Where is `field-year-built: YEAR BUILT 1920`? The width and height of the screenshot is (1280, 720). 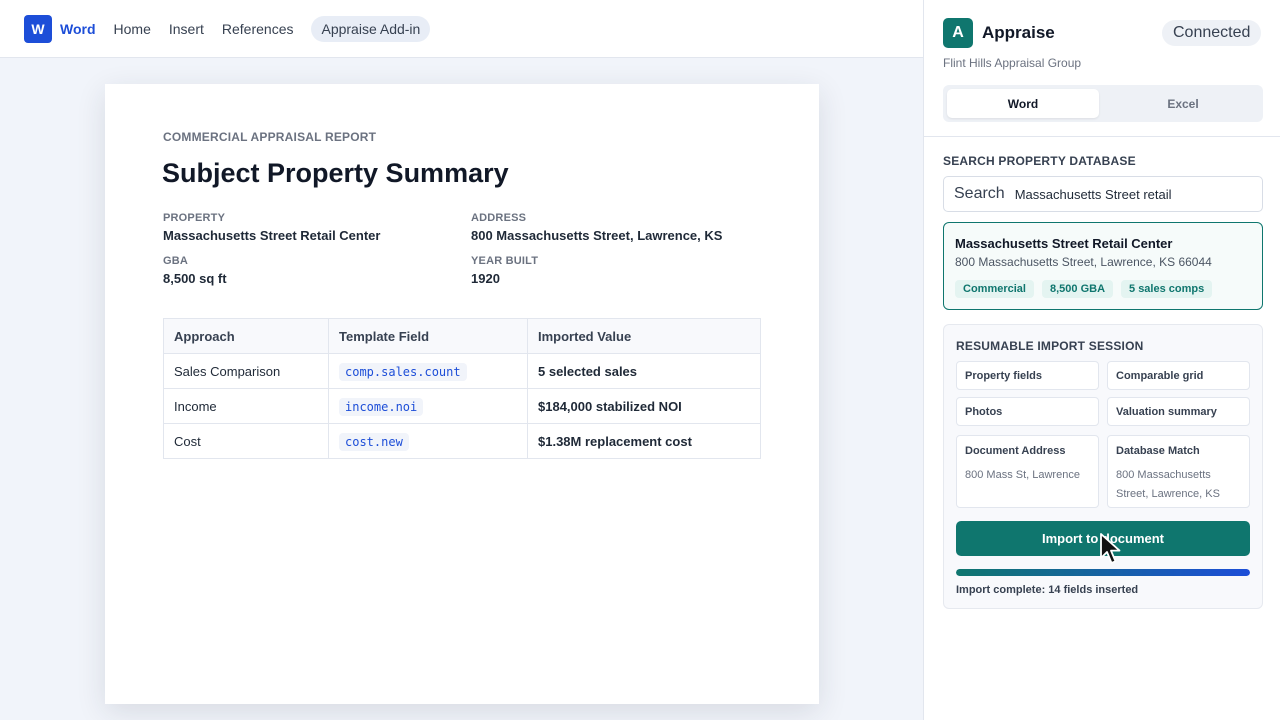 field-year-built: YEAR BUILT 1920 is located at coordinates (504, 270).